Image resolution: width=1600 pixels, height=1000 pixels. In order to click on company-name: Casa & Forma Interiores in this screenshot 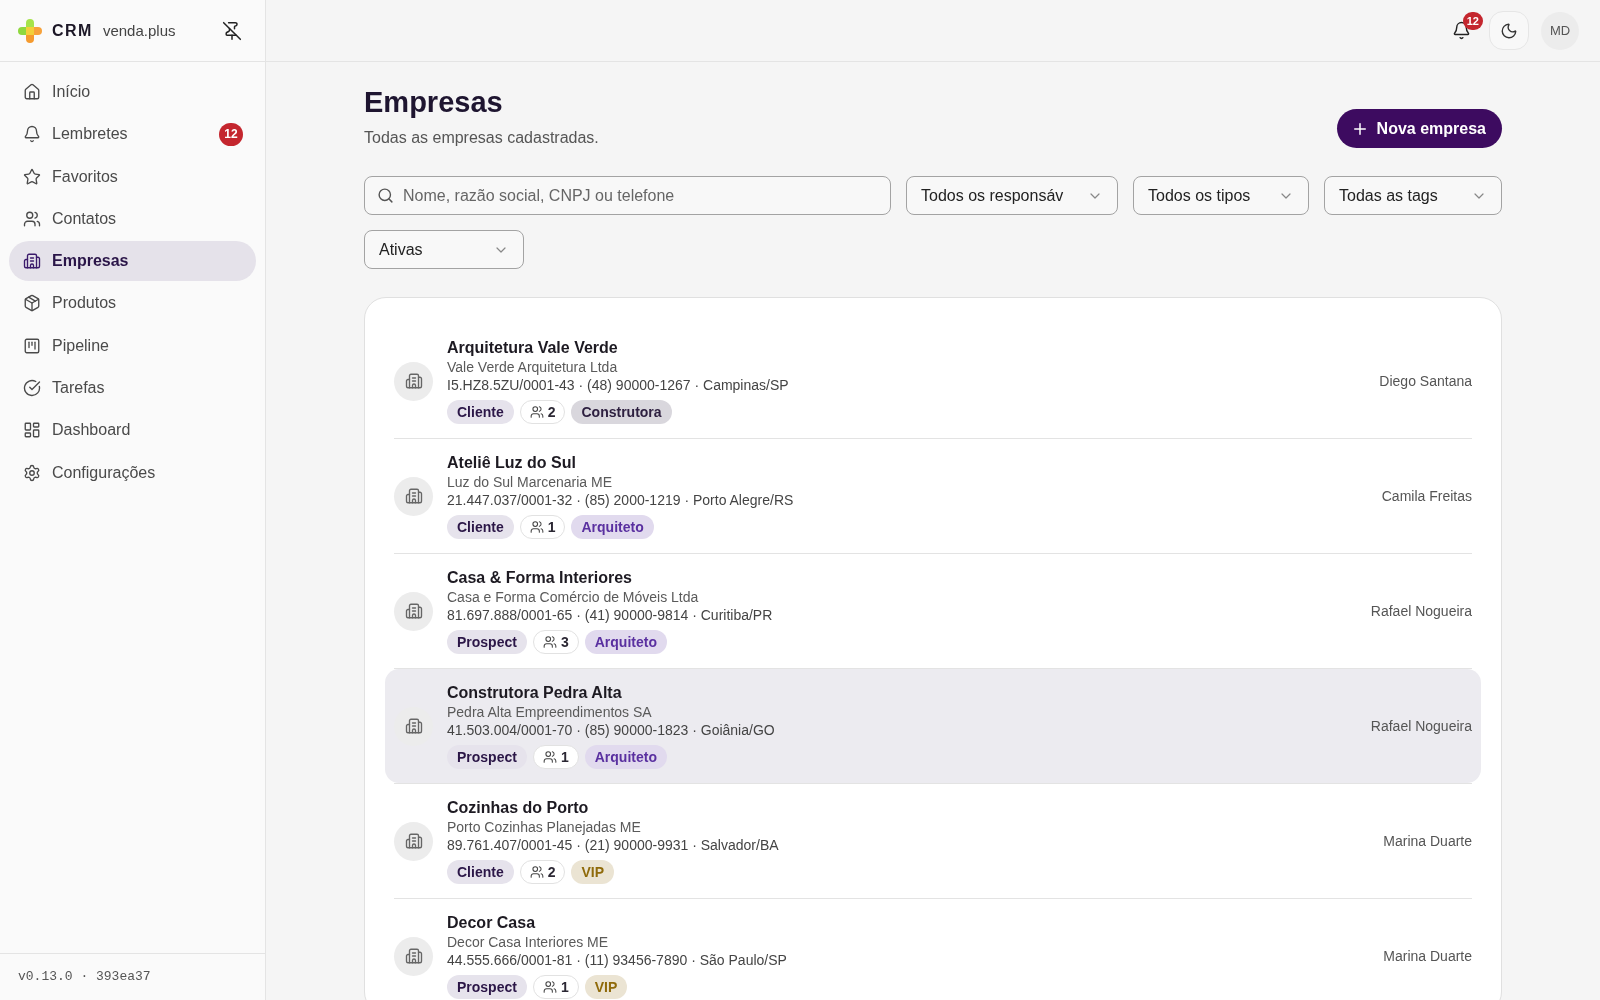, I will do `click(540, 578)`.